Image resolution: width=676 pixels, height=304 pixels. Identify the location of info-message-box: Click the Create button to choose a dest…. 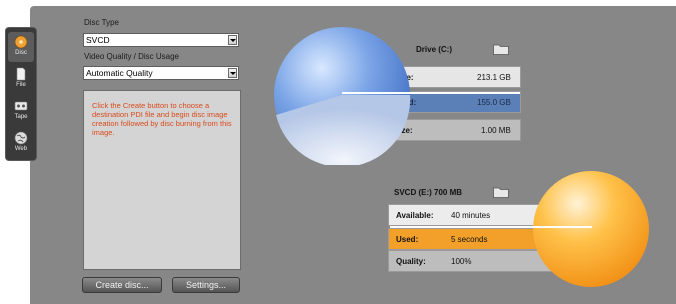
(162, 180).